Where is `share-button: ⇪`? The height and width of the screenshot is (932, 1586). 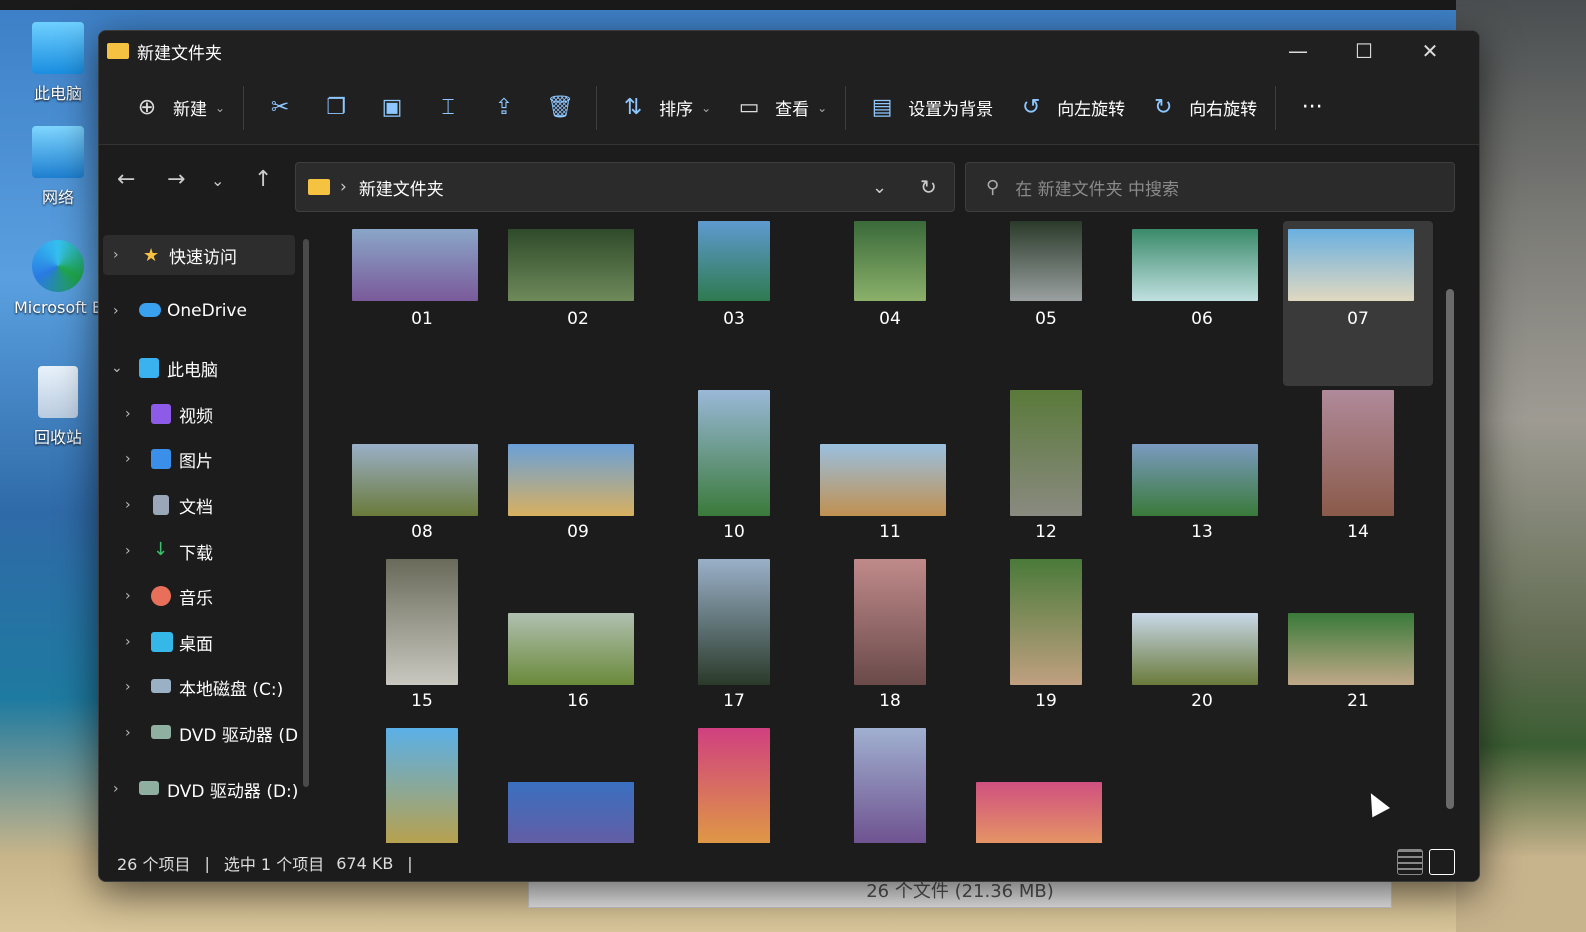 share-button: ⇪ is located at coordinates (504, 108).